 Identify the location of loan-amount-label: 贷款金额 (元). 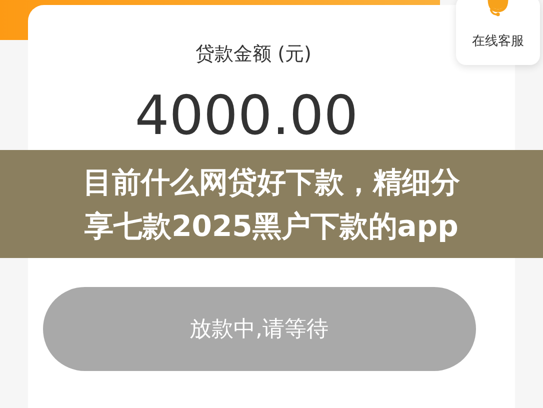
(254, 54).